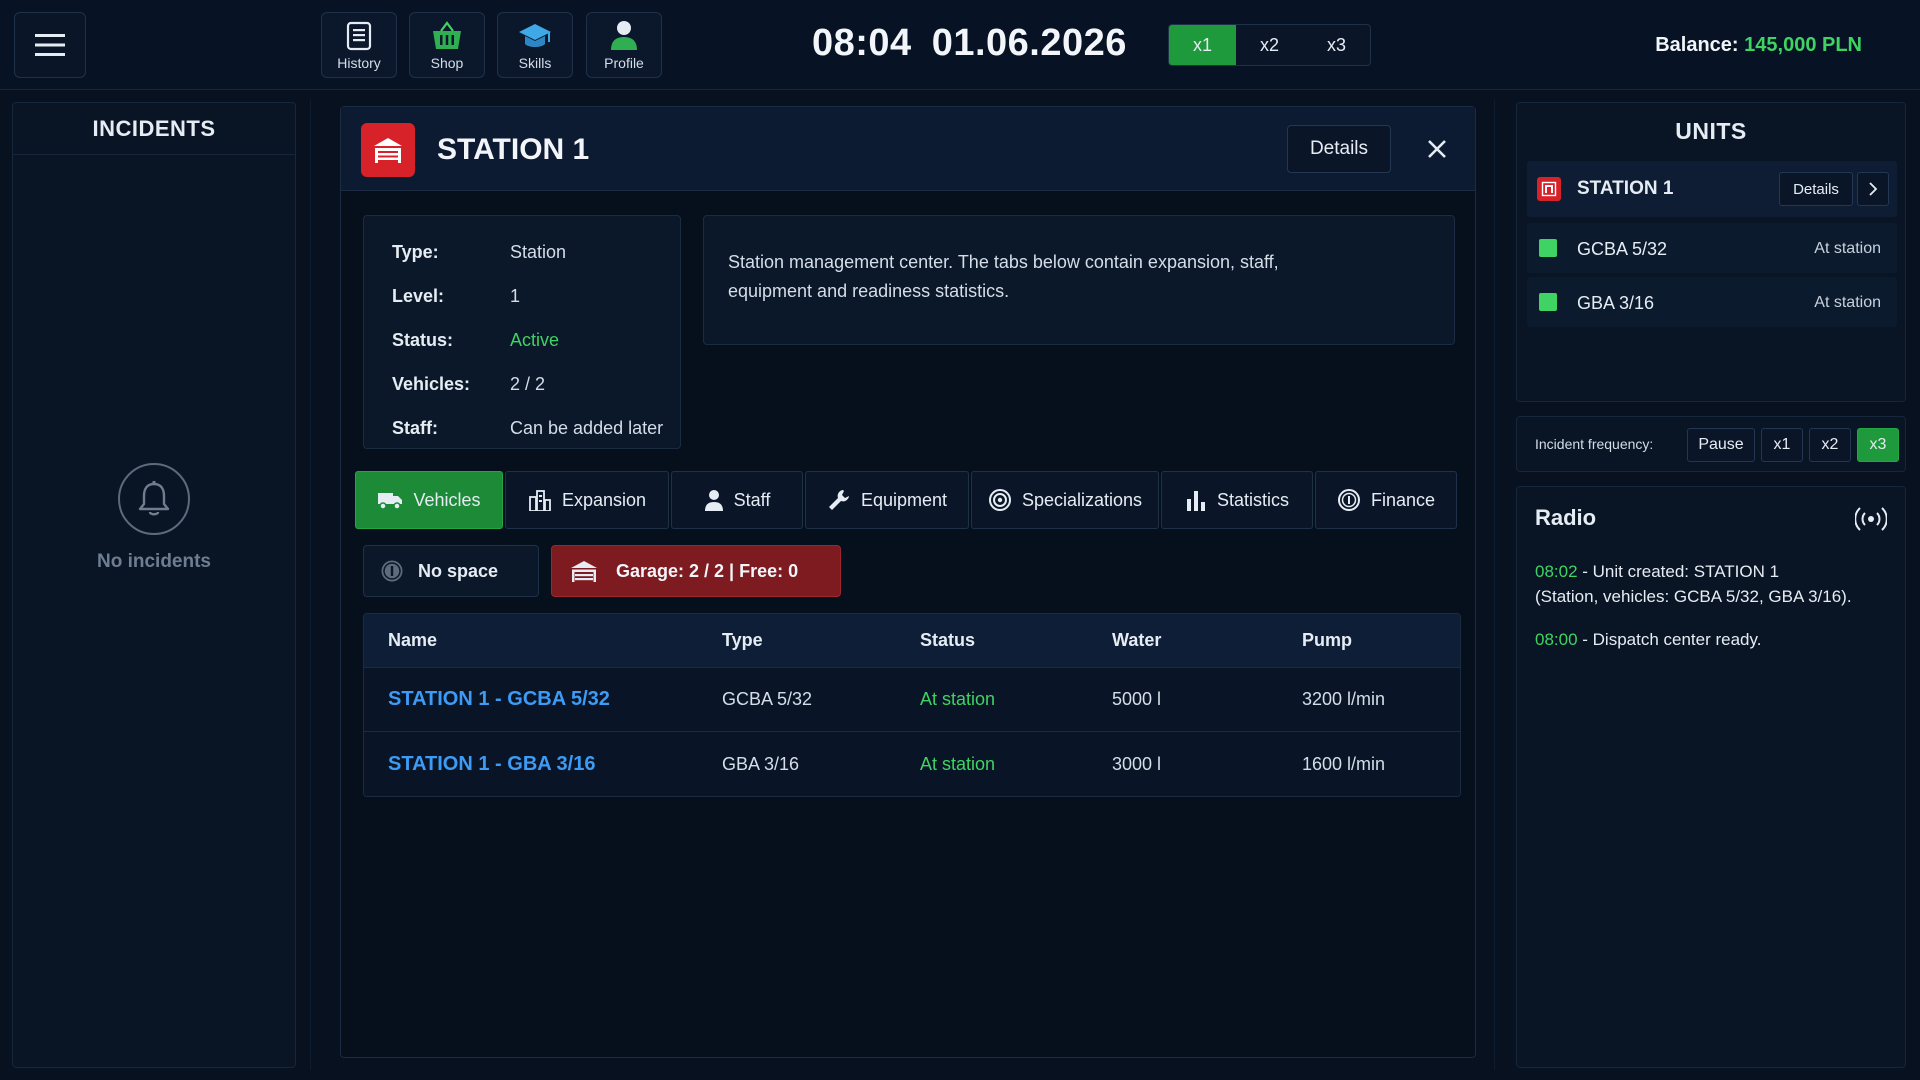 The width and height of the screenshot is (1920, 1080). I want to click on no-incidents-text: No incidents, so click(153, 561).